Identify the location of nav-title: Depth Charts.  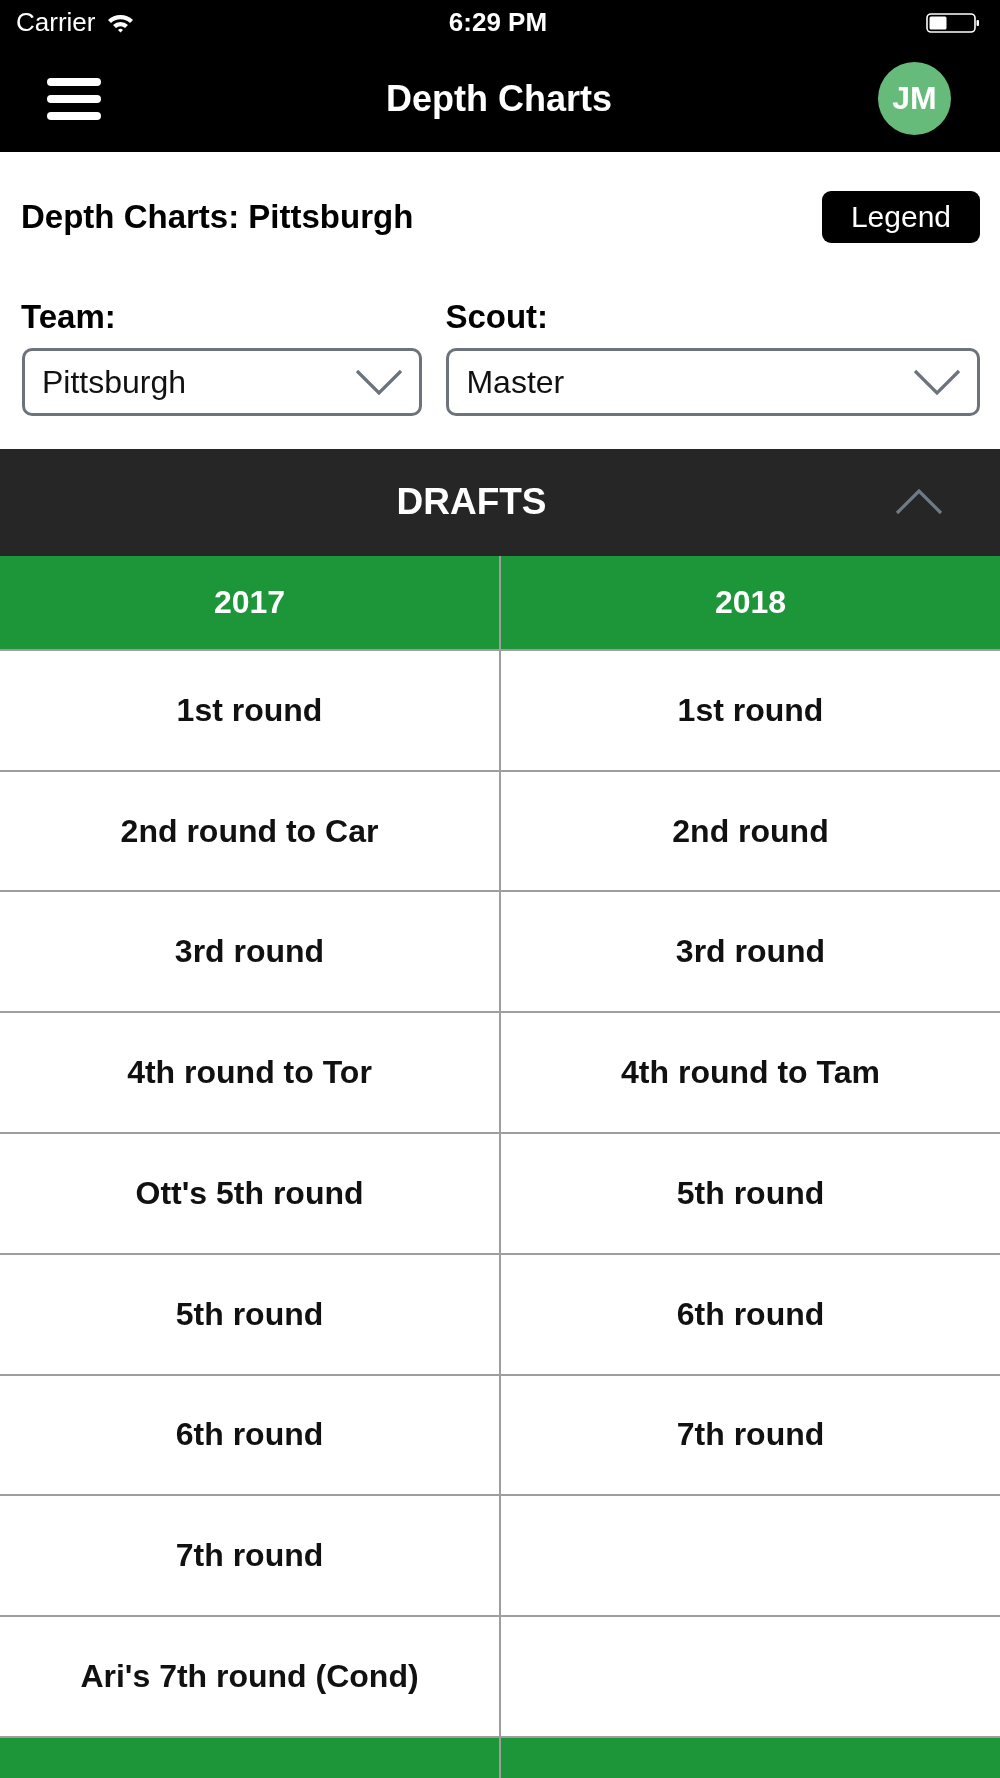
(499, 98).